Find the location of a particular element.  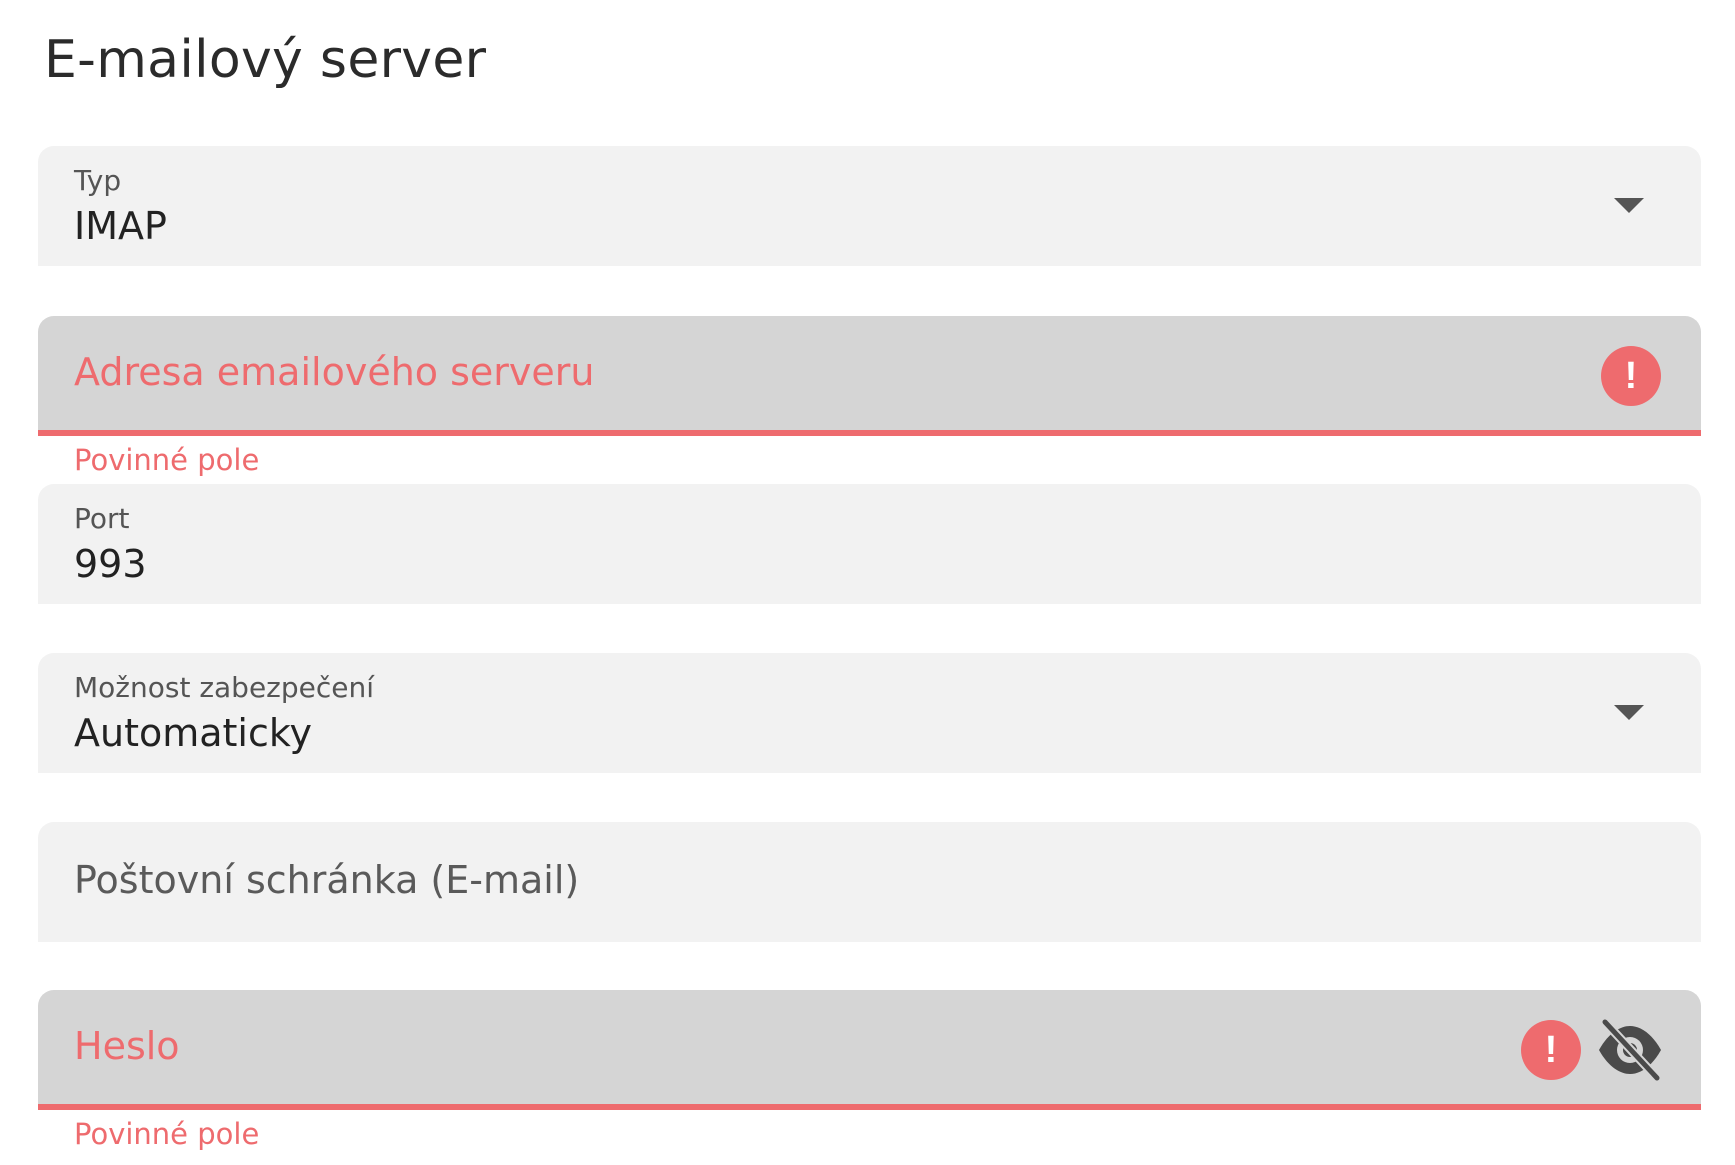

port-value: 993 is located at coordinates (110, 564).